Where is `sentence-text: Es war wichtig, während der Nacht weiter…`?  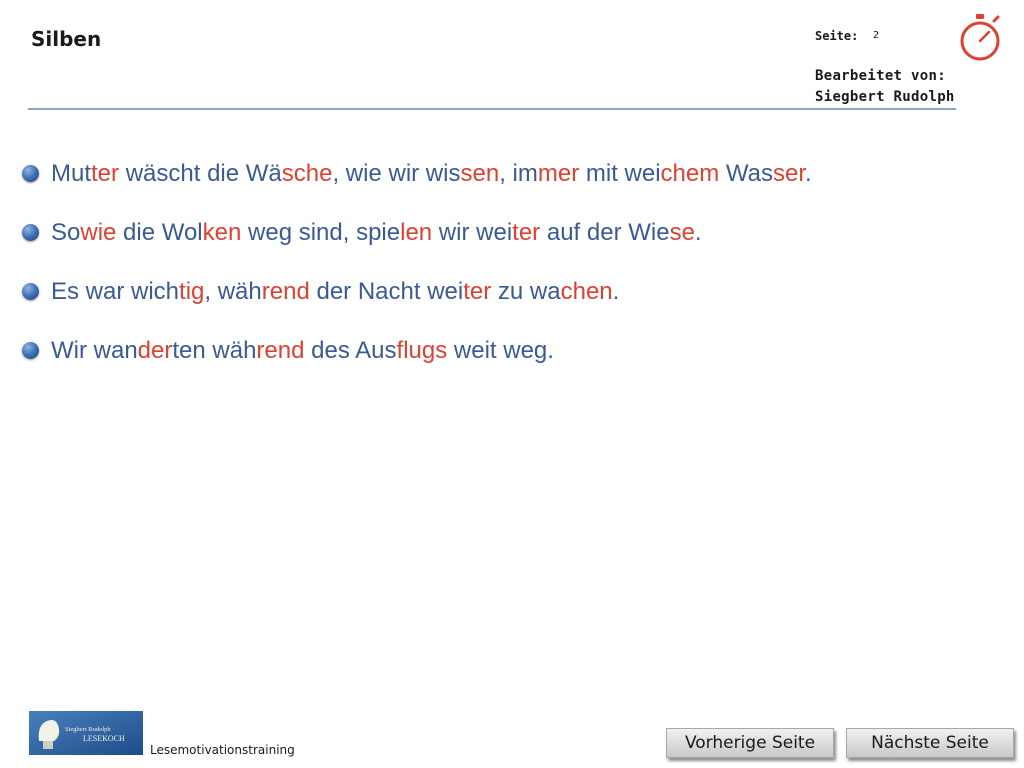
sentence-text: Es war wichtig, während der Nacht weiter… is located at coordinates (335, 292).